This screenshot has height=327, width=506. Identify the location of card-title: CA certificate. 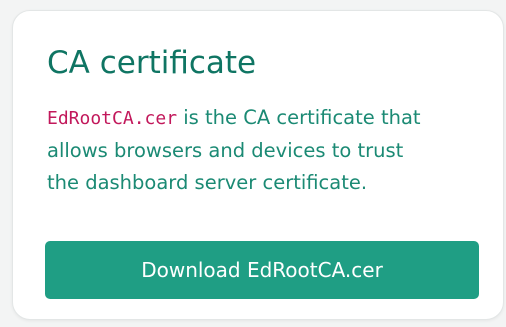
(152, 63).